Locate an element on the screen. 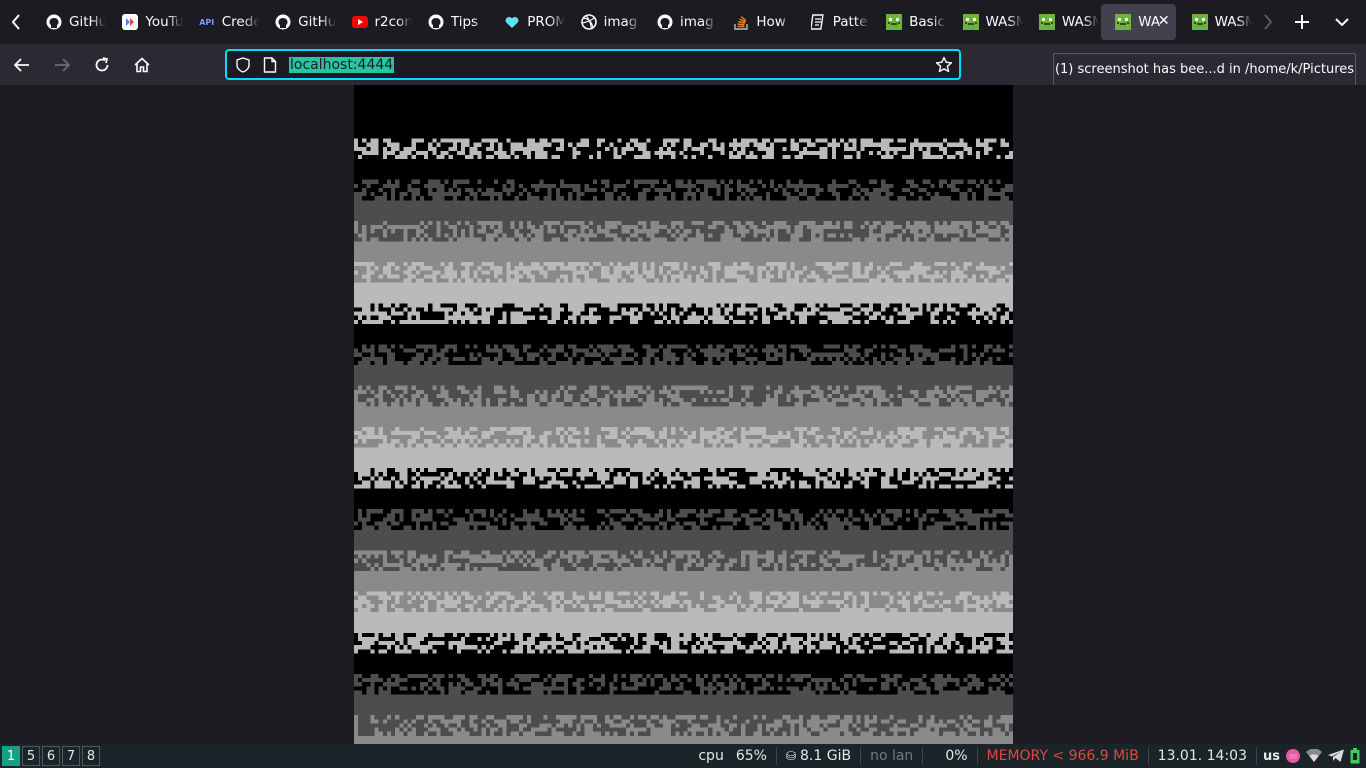 Image resolution: width=1366 pixels, height=768 pixels. reload-icon is located at coordinates (102, 63).